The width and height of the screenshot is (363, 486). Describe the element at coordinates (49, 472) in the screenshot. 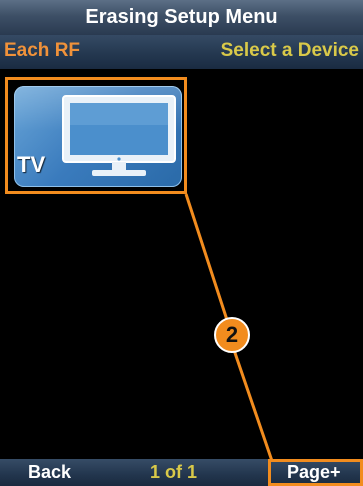

I see `back-button: Back` at that location.